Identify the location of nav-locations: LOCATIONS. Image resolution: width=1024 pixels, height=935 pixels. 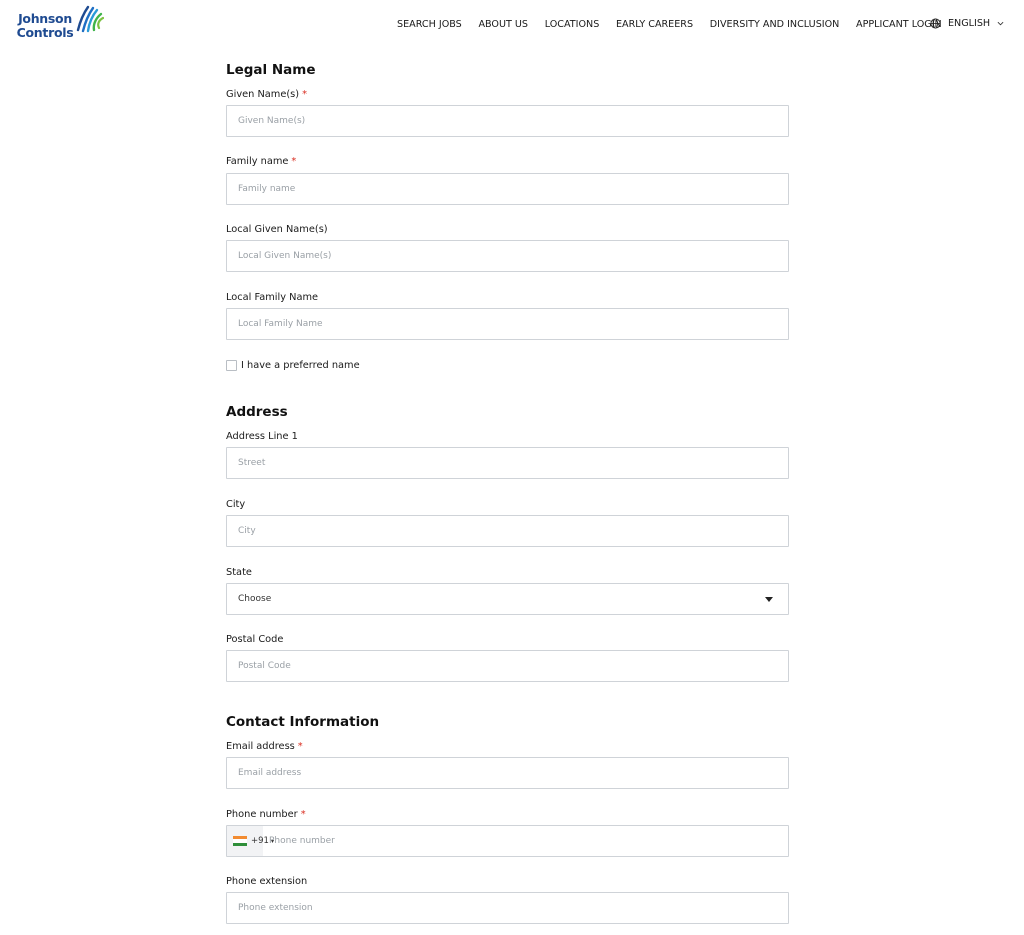
(572, 24).